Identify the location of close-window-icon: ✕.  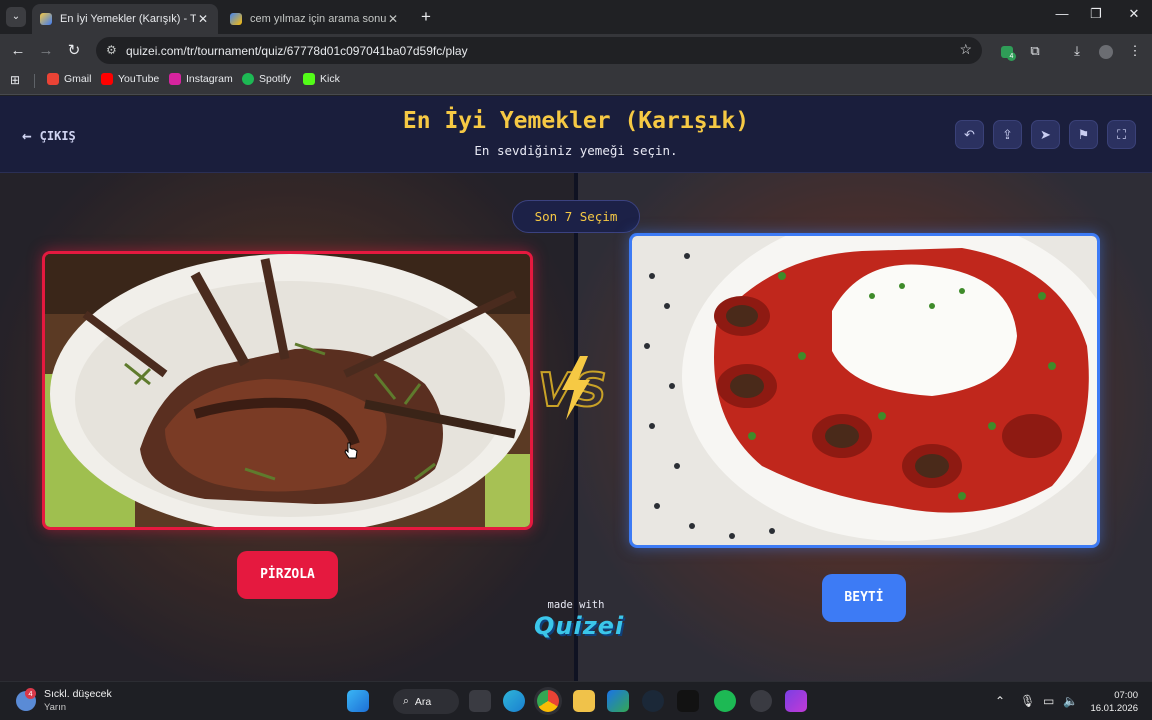
(1134, 14).